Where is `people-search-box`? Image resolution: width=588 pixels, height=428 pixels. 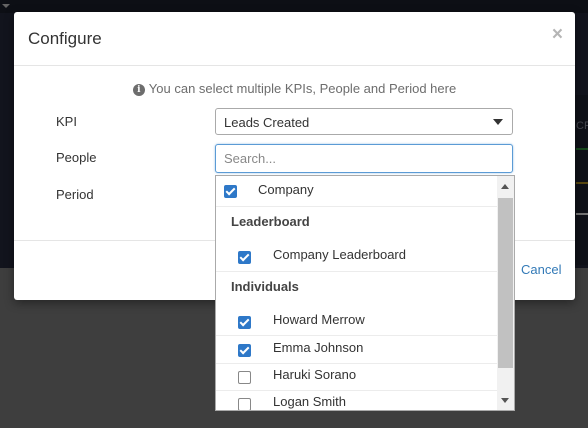
people-search-box is located at coordinates (364, 158).